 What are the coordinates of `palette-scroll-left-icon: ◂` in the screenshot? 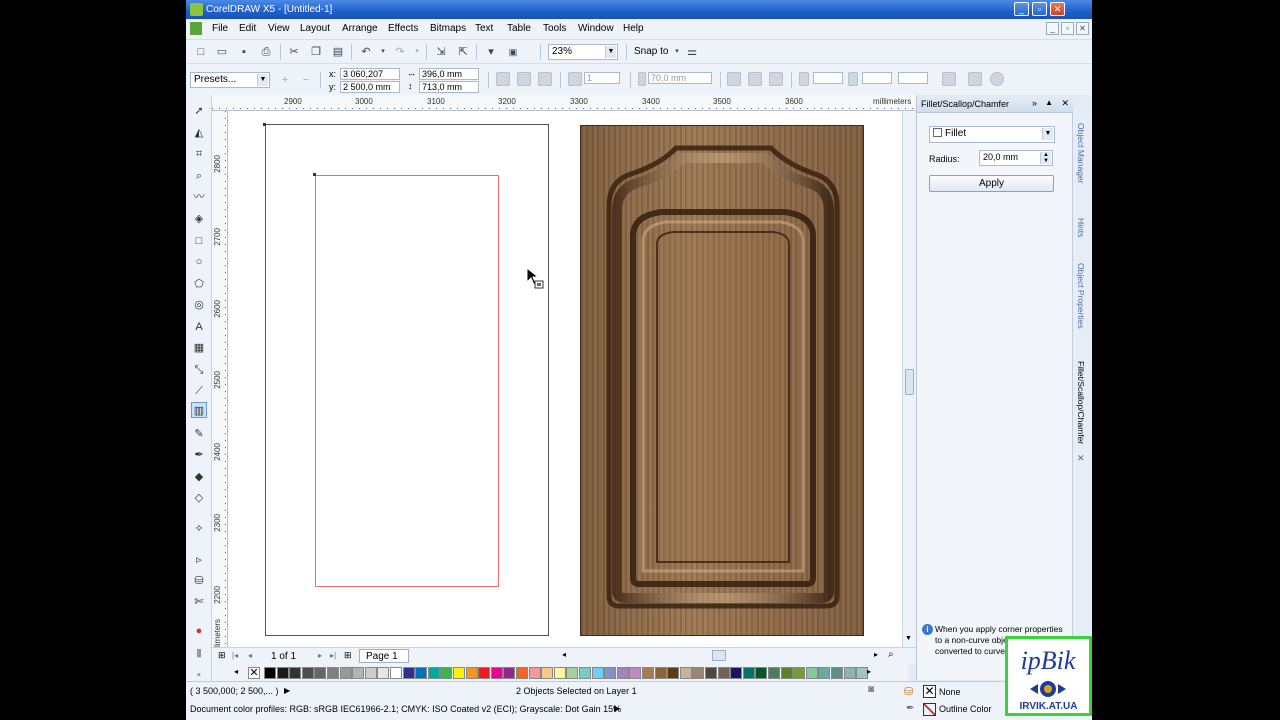 It's located at (236, 671).